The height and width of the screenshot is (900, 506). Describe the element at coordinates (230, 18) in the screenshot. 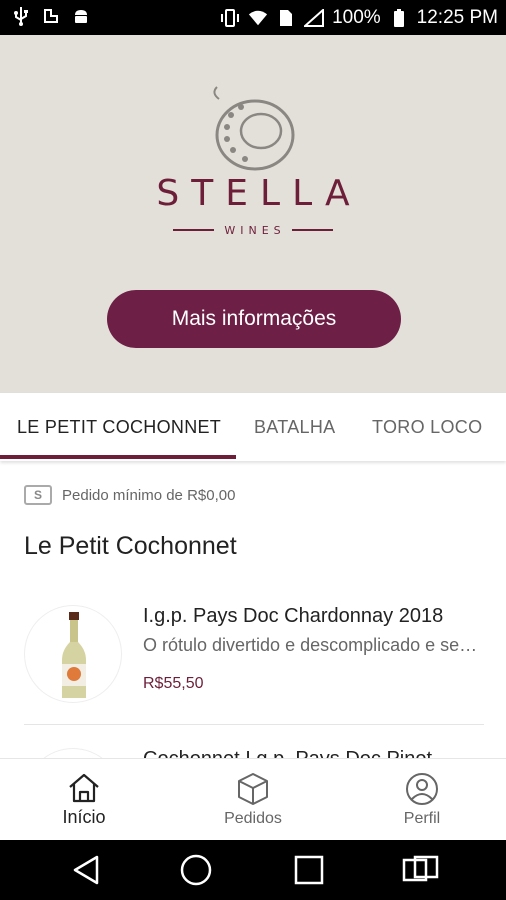

I see `vibrate-icon` at that location.